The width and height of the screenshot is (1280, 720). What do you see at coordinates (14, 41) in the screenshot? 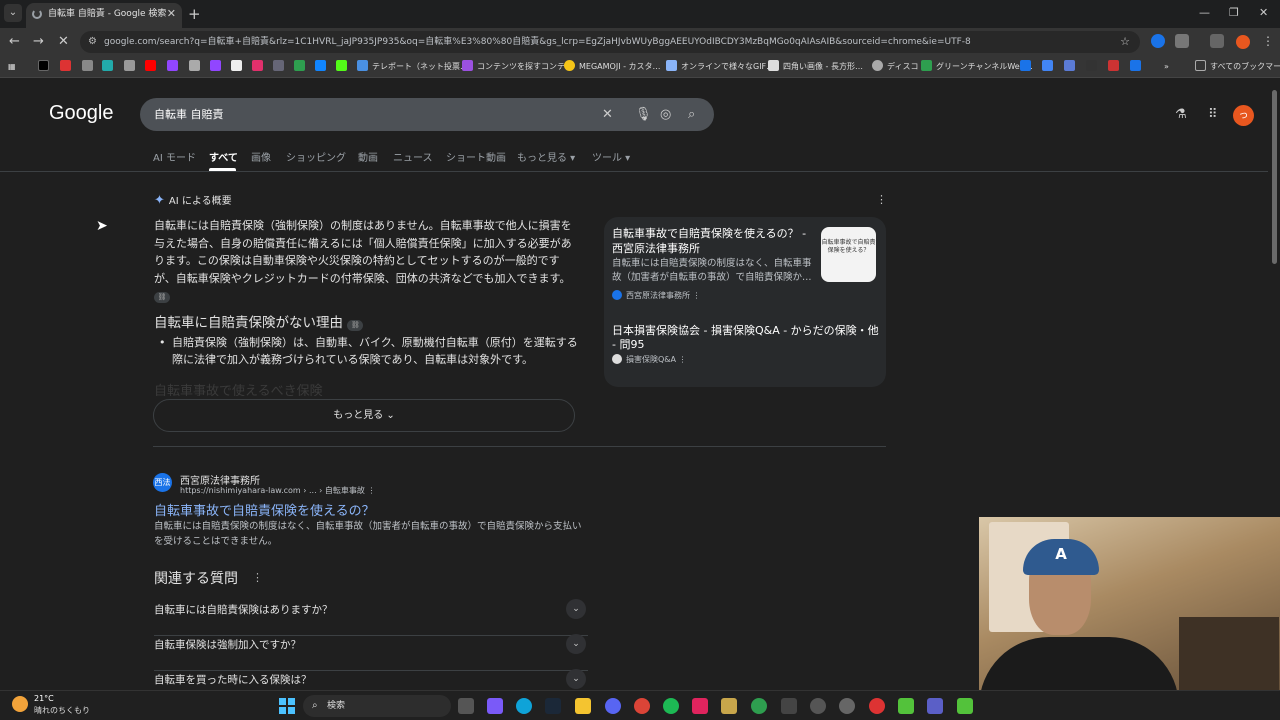
I see `back-icon: ←` at bounding box center [14, 41].